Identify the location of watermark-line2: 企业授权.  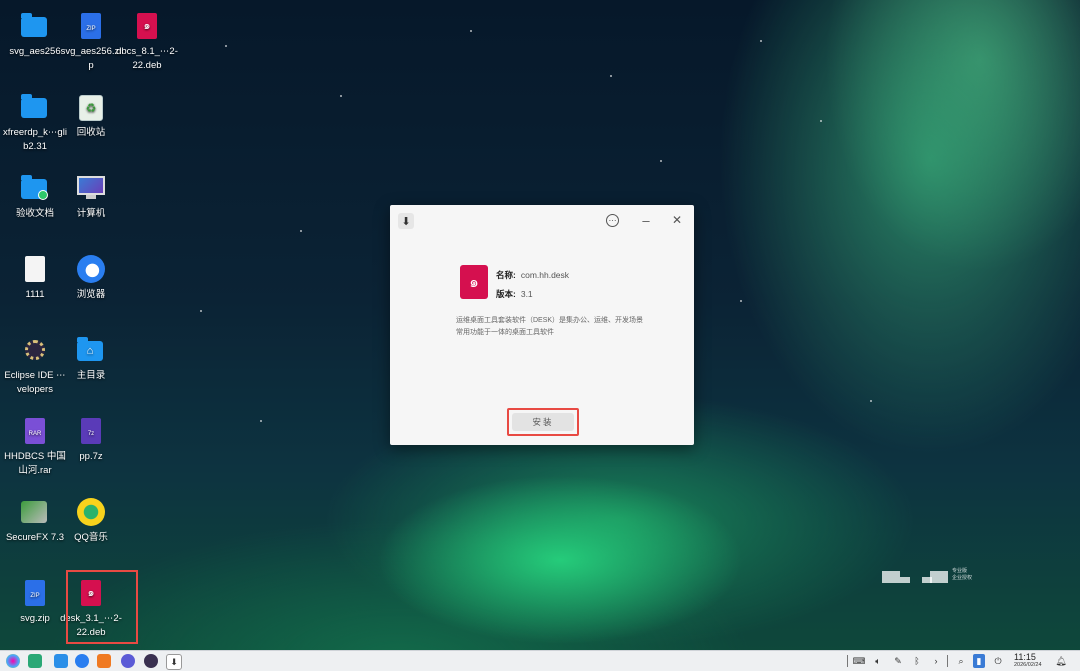
(962, 578).